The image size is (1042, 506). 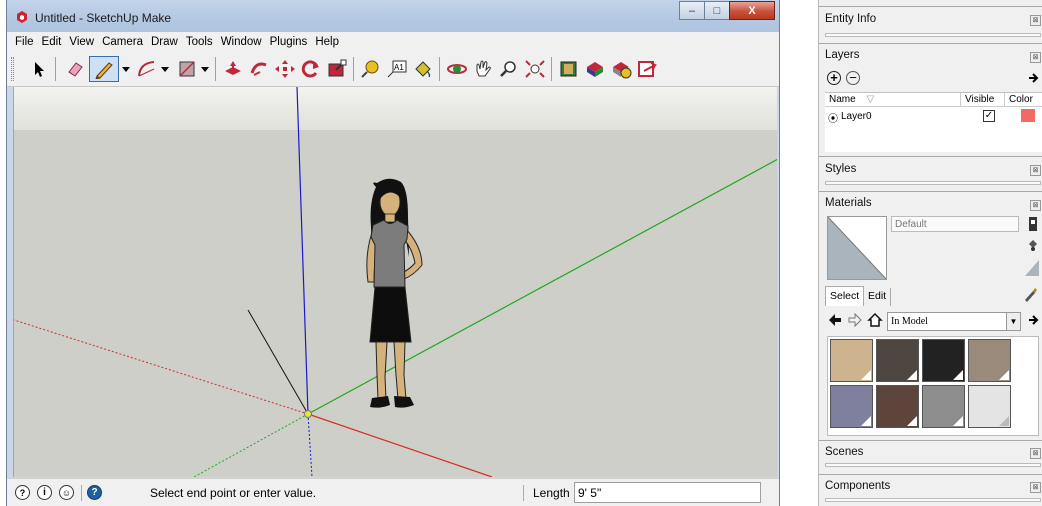 What do you see at coordinates (291, 42) in the screenshot?
I see `menu-plugins: Plugins` at bounding box center [291, 42].